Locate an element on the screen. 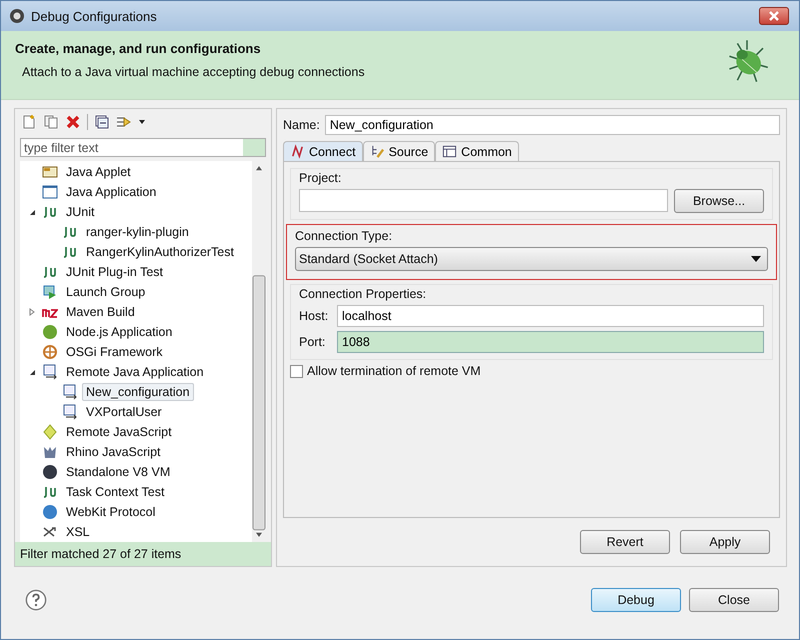 The height and width of the screenshot is (640, 800). checkbox-label: Allow termination of remote VM is located at coordinates (394, 371).